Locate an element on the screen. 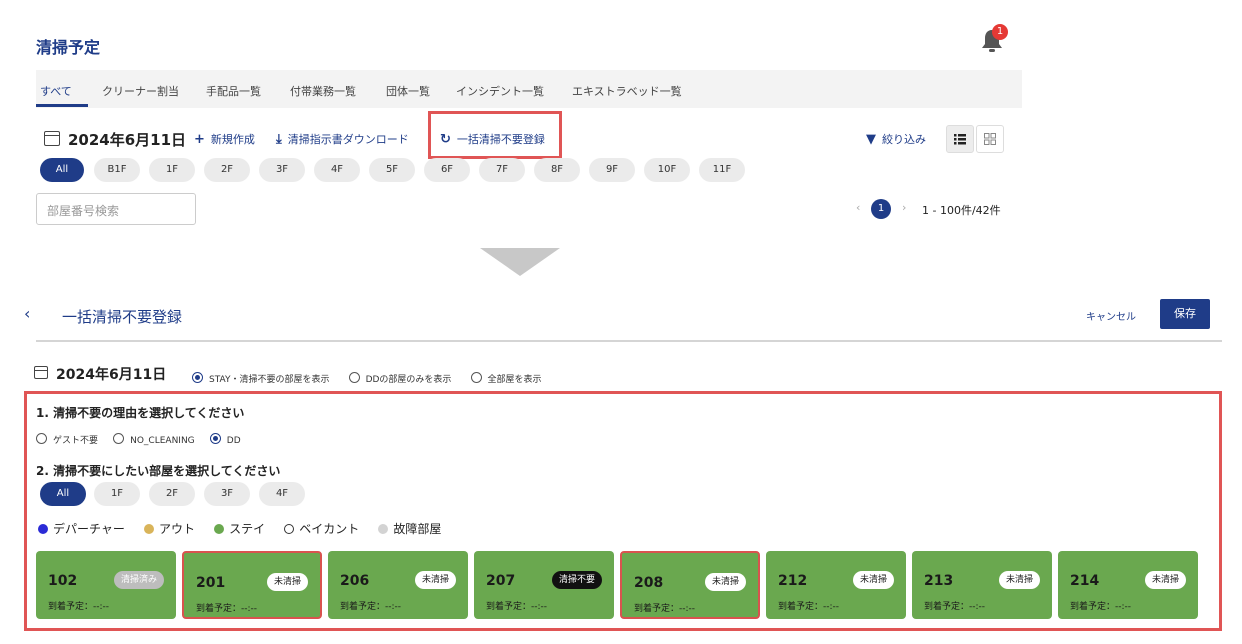  chevron-left-icon: ‹ is located at coordinates (858, 207).